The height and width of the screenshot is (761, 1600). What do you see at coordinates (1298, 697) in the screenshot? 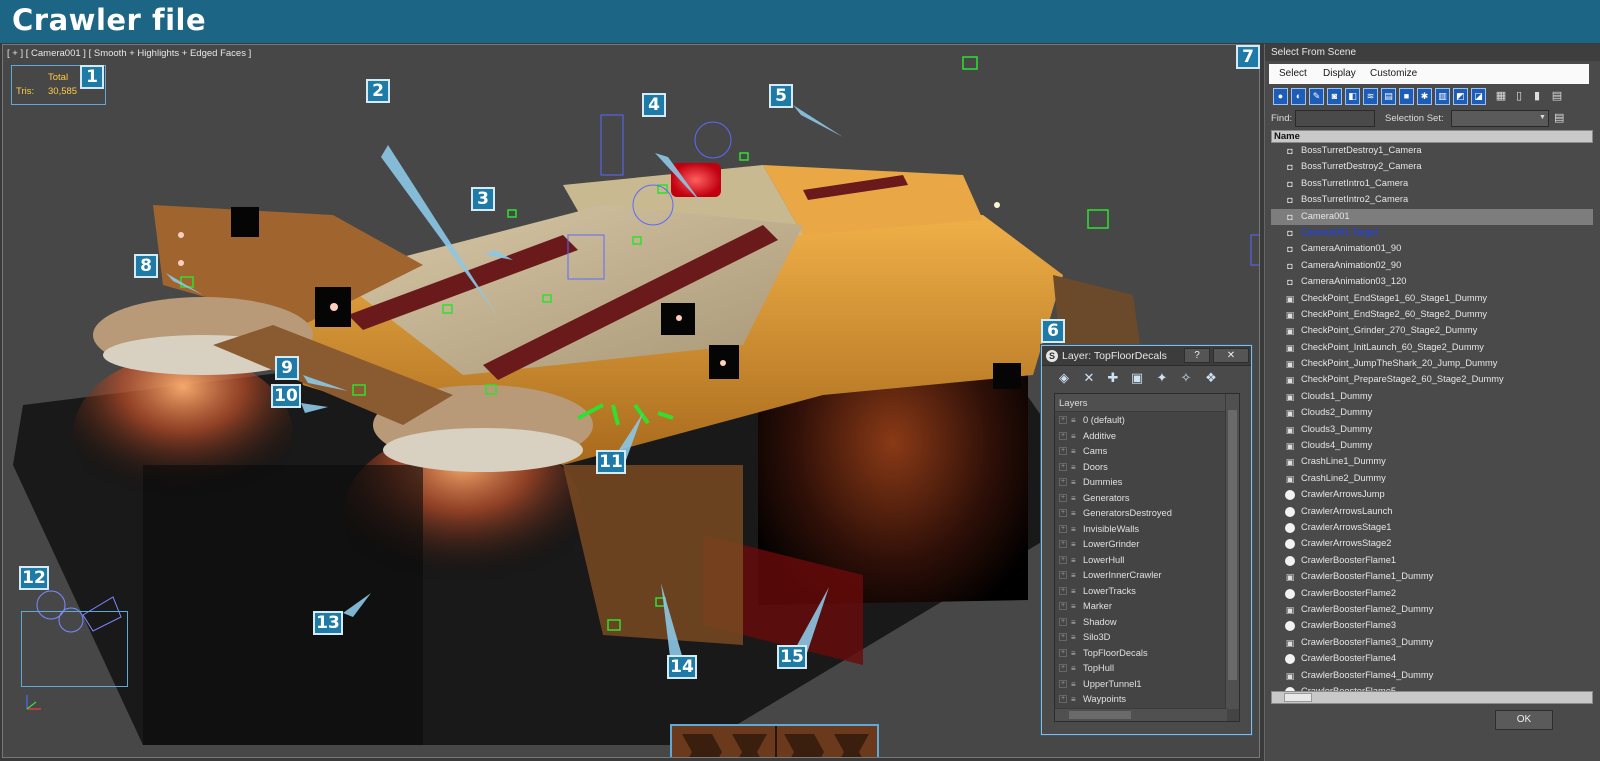
I see `scene-hscroll-thumb` at bounding box center [1298, 697].